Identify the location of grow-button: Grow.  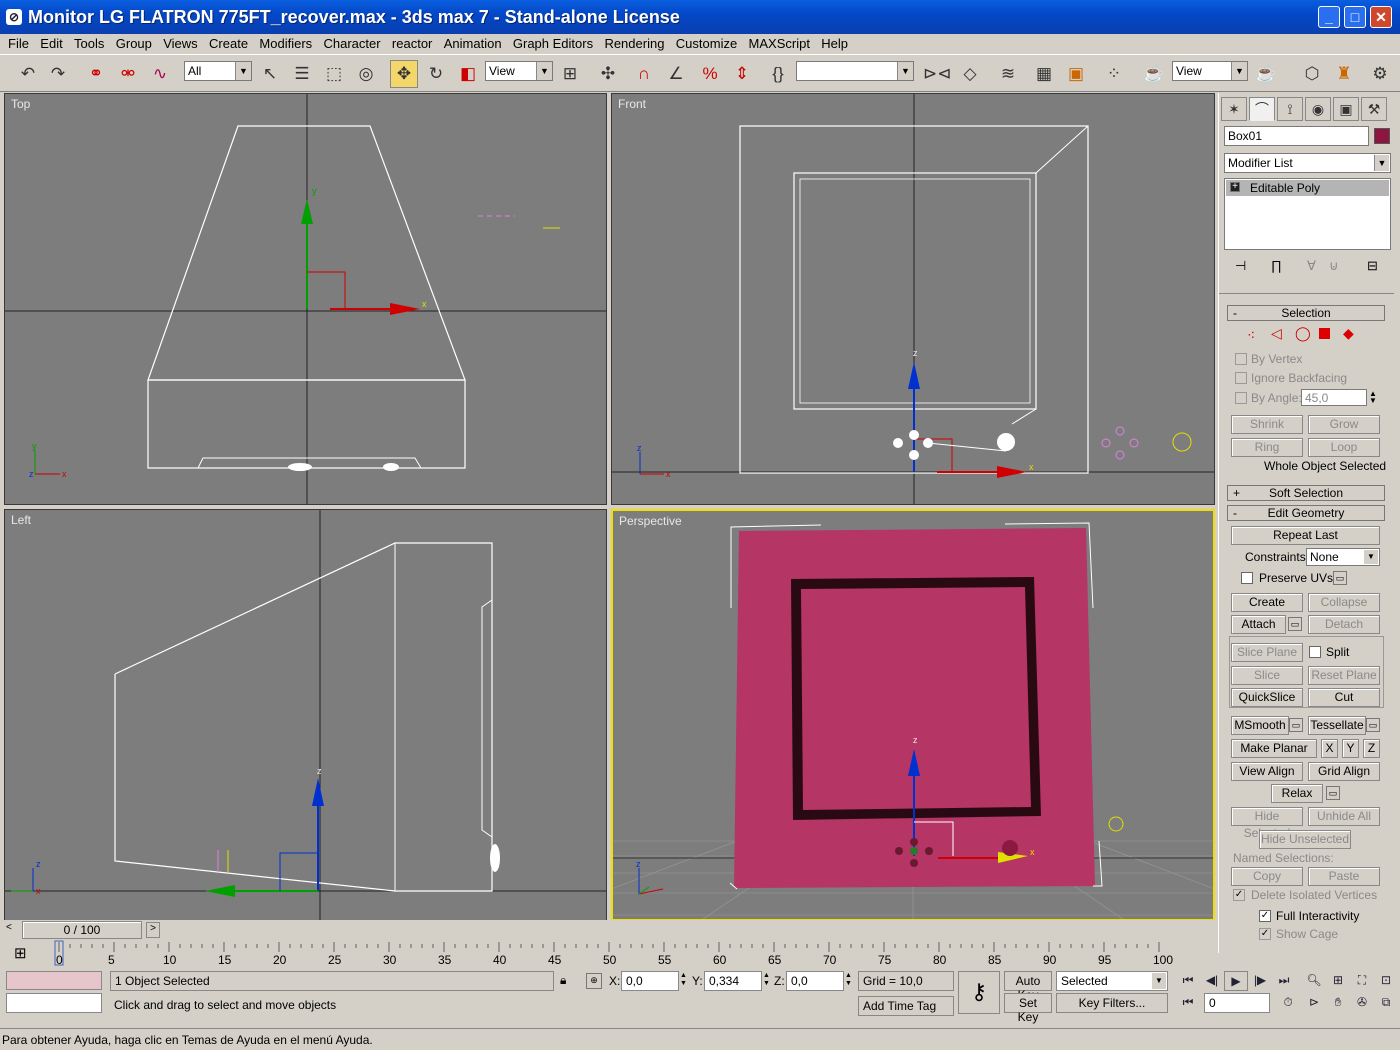
(1344, 424).